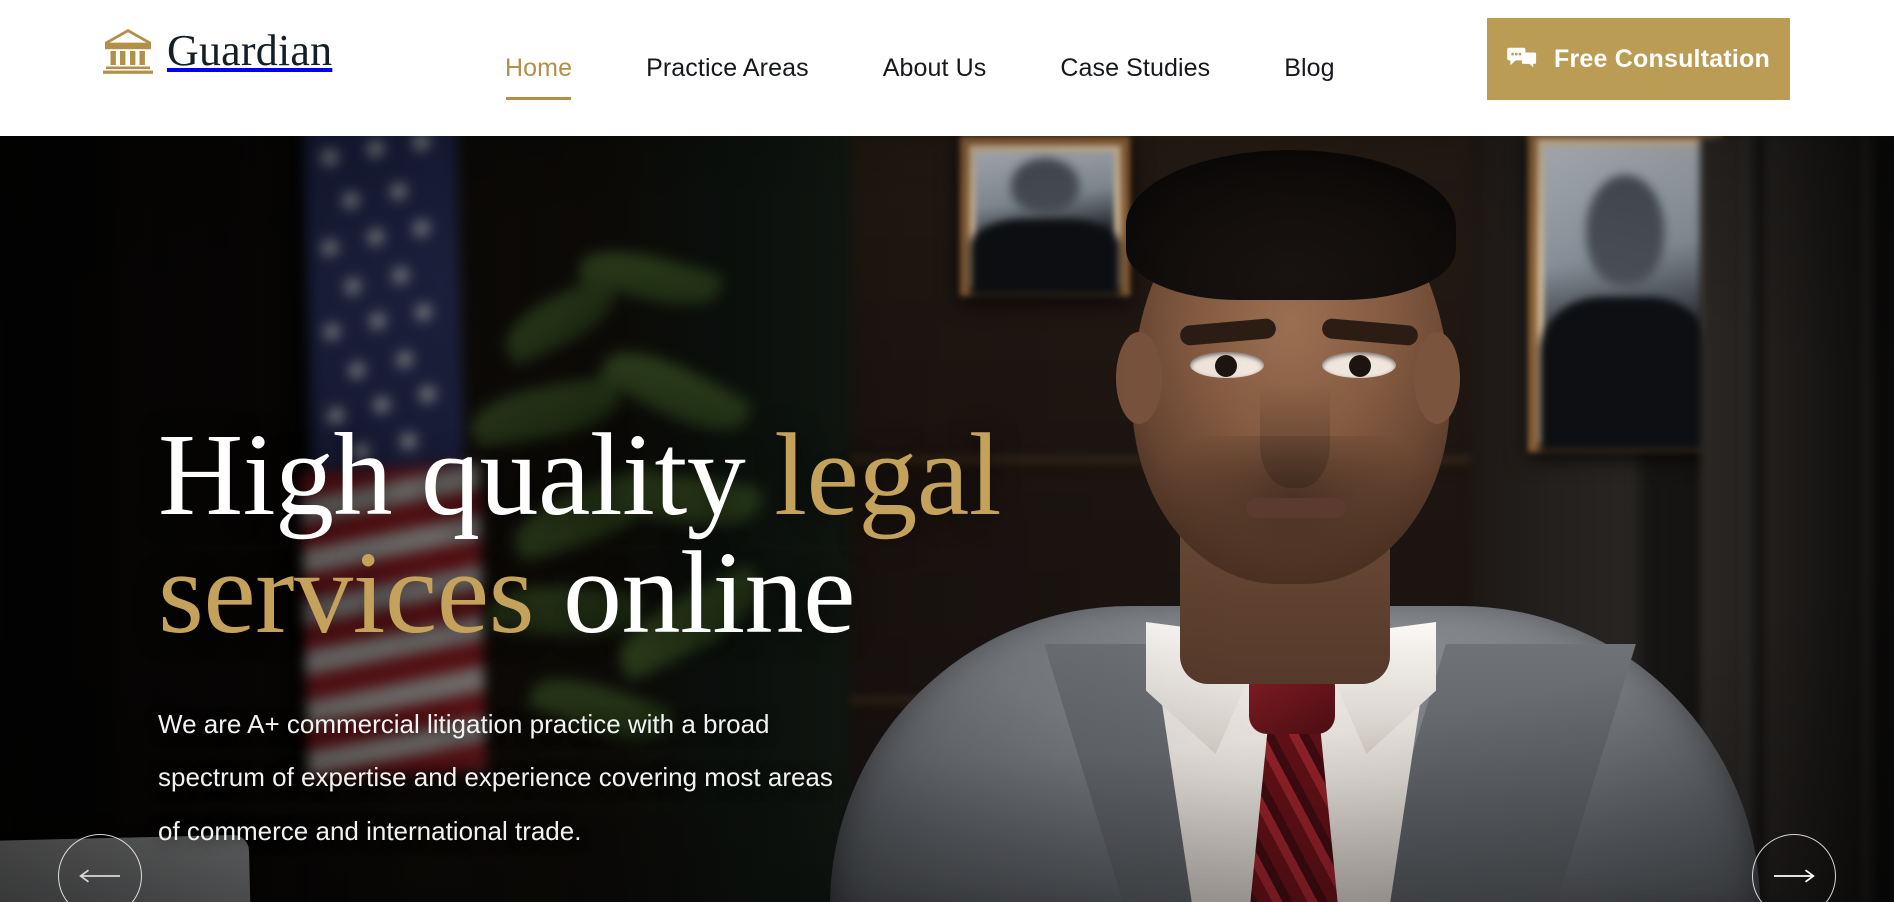  Describe the element at coordinates (694, 592) in the screenshot. I see `hero-title-text-2: online` at that location.